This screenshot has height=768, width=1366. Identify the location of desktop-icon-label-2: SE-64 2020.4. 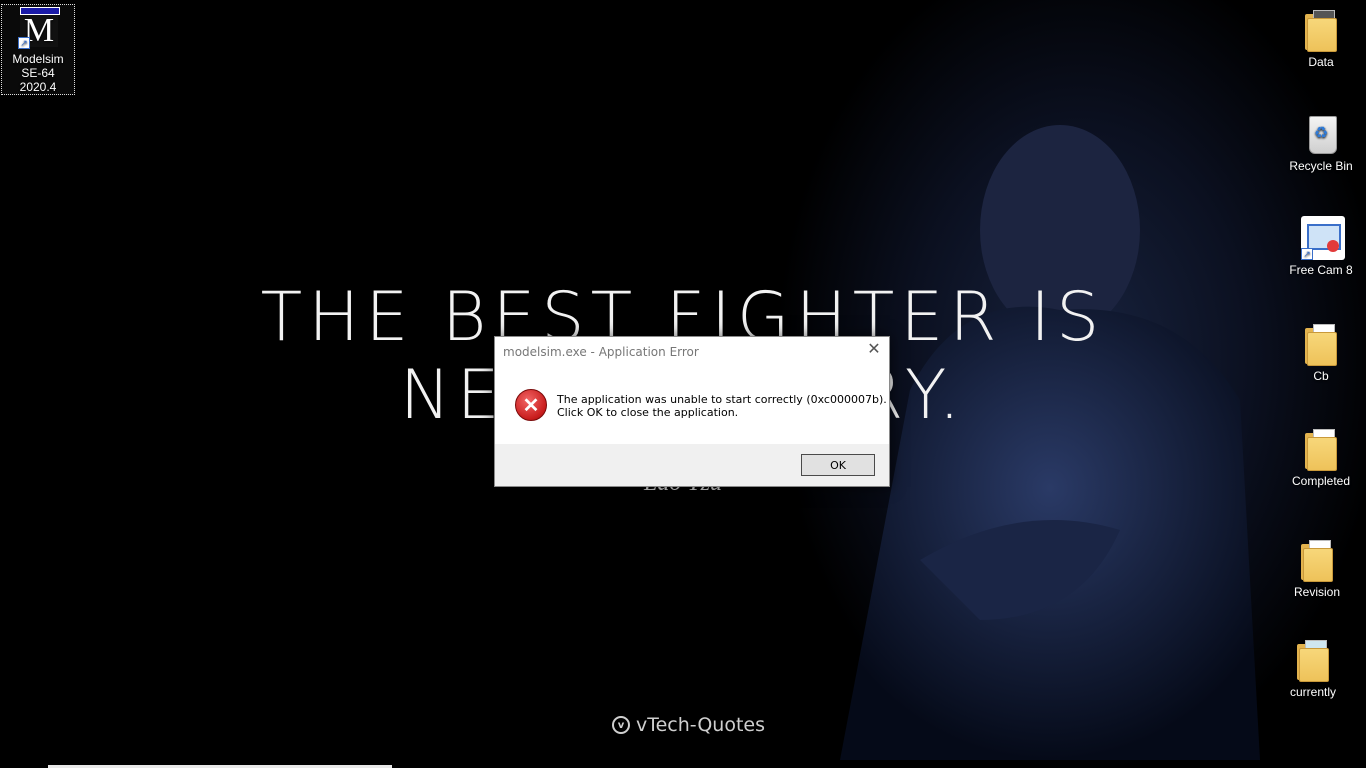
(38, 80).